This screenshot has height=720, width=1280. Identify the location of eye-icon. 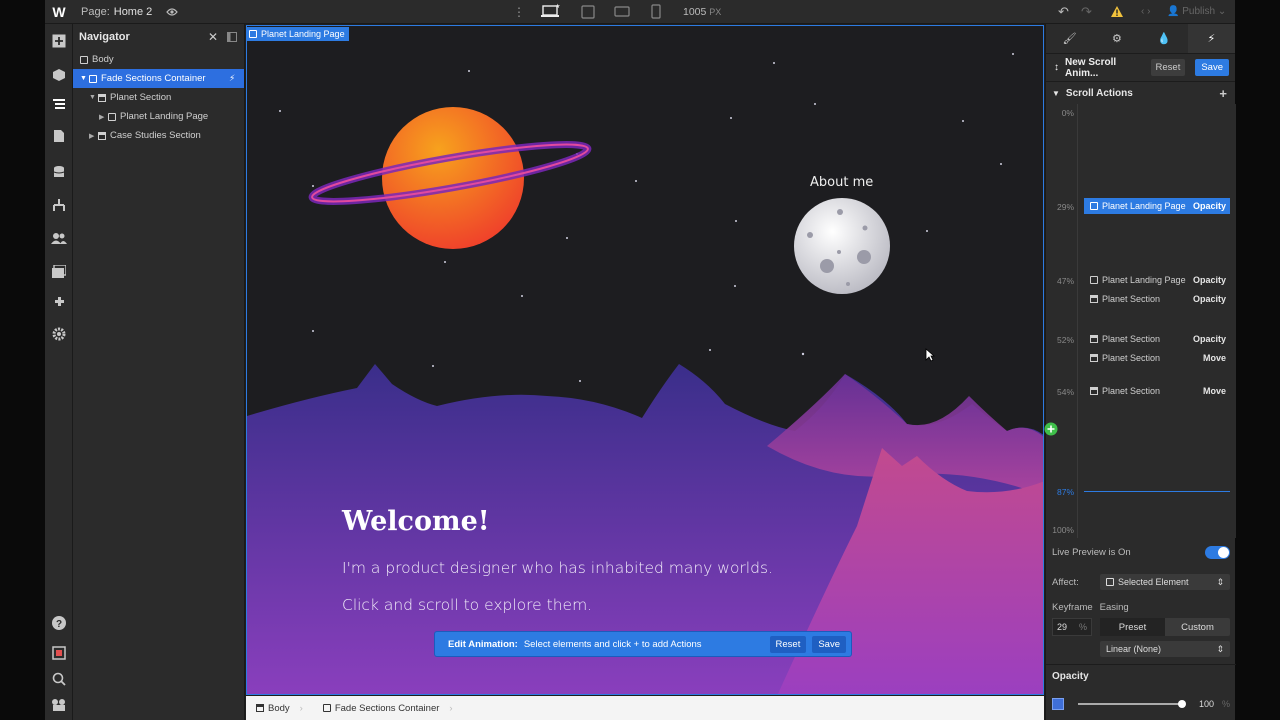
(172, 12).